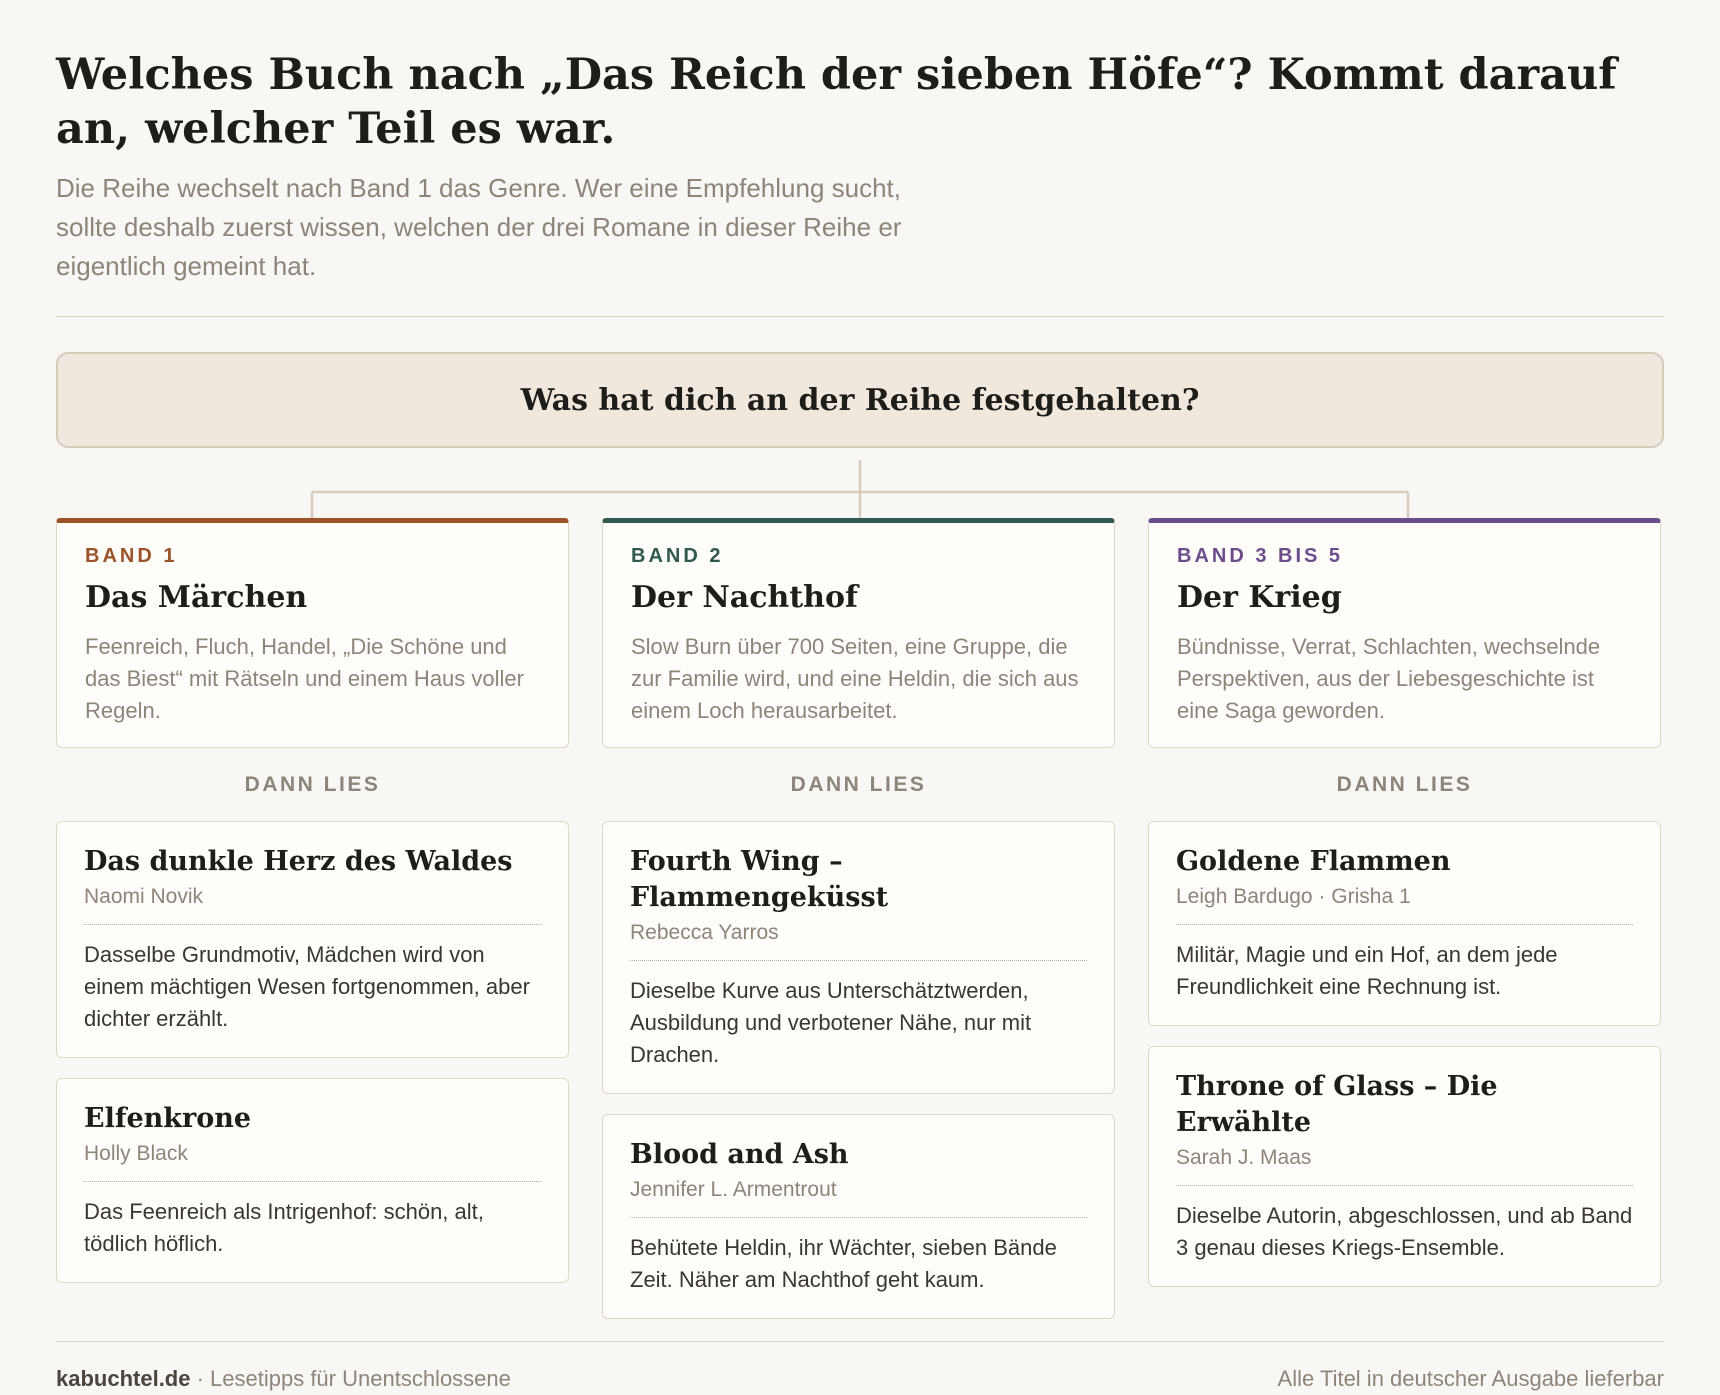 This screenshot has height=1395, width=1720. Describe the element at coordinates (168, 1118) in the screenshot. I see `book-title: Elfenkrone` at that location.